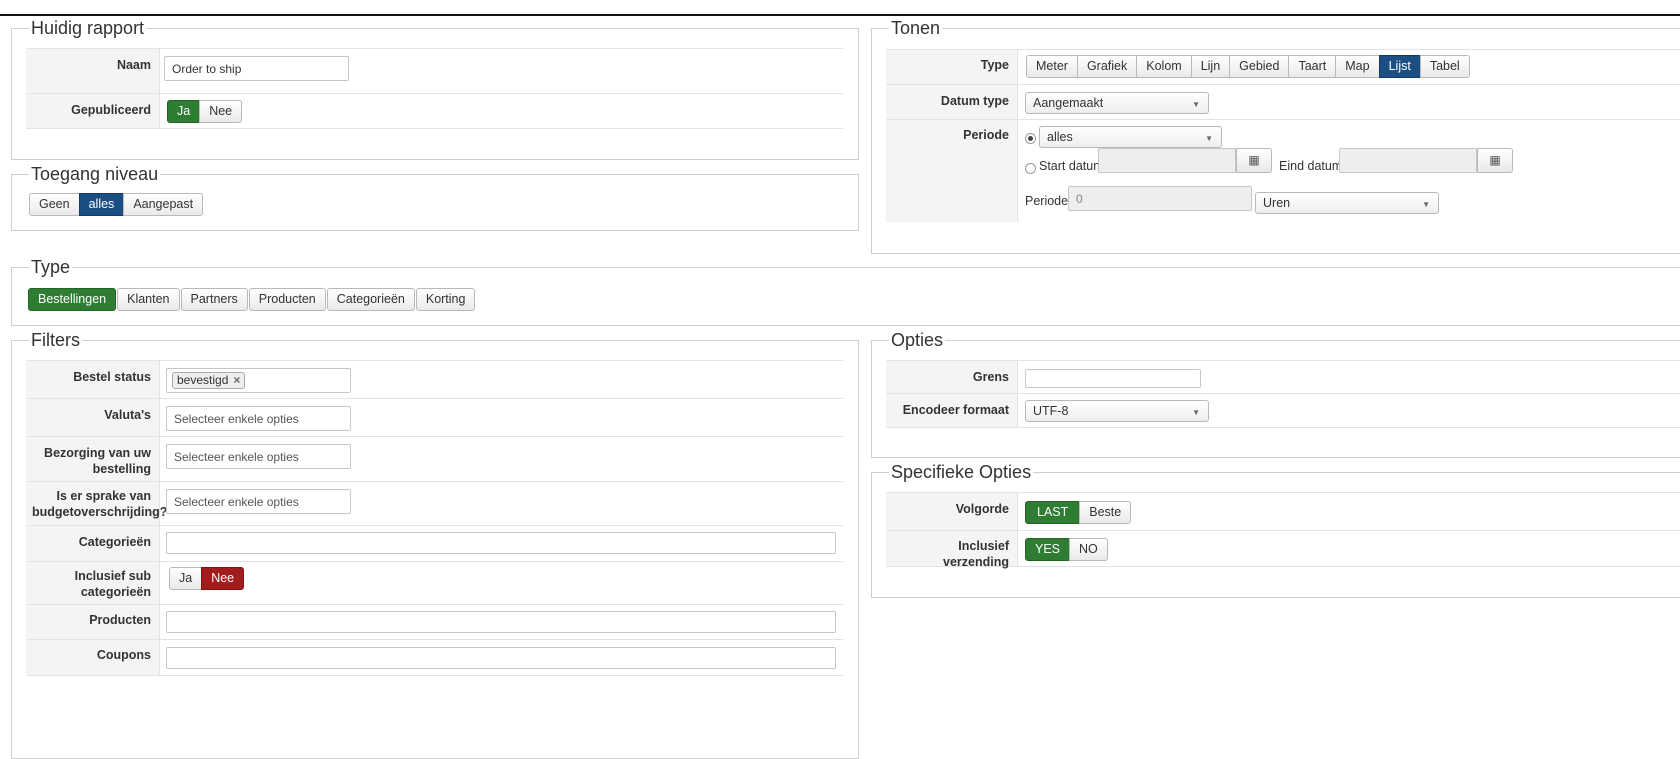  I want to click on periode-unit-value: Uren, so click(1277, 203).